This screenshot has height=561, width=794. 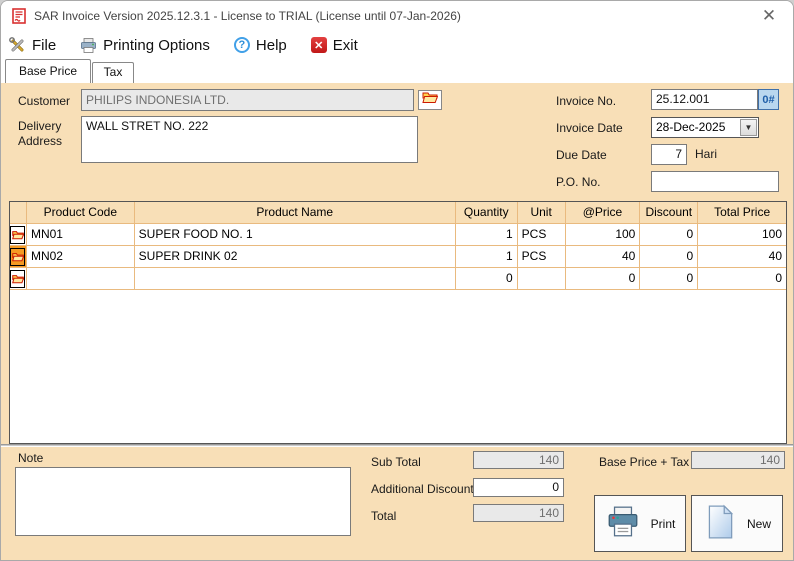 What do you see at coordinates (586, 101) in the screenshot?
I see `invoice-no-label: Invoice No.` at bounding box center [586, 101].